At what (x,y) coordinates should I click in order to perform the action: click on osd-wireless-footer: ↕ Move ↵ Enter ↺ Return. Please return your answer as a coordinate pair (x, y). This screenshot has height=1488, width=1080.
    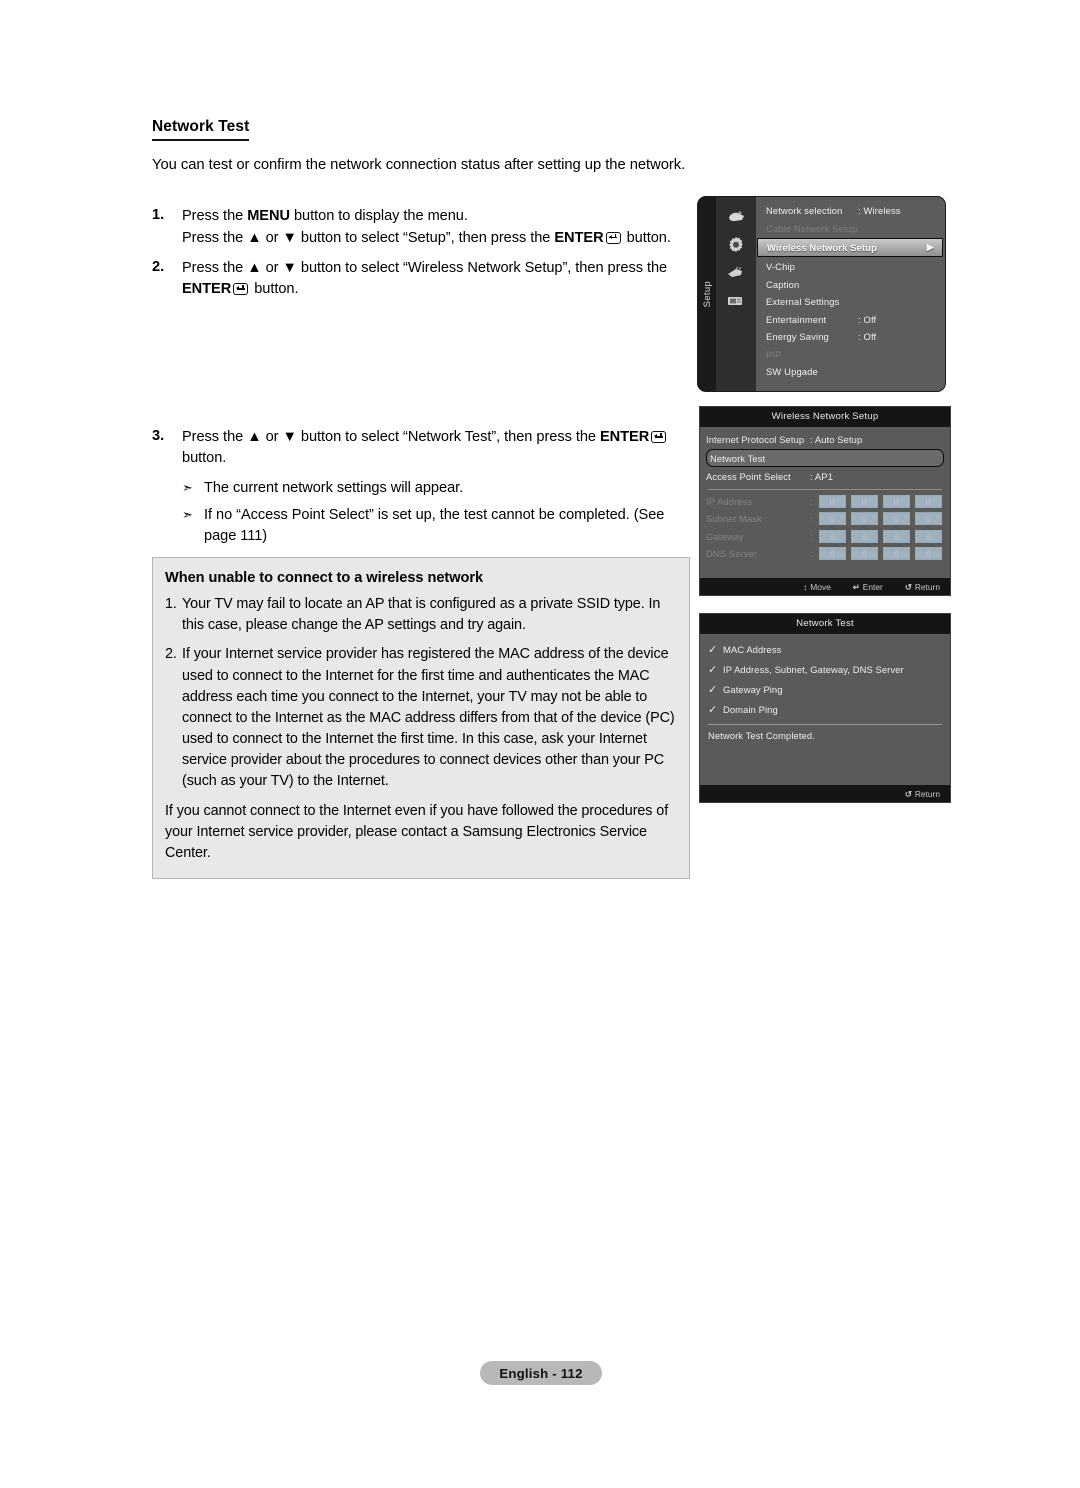
    Looking at the image, I should click on (825, 586).